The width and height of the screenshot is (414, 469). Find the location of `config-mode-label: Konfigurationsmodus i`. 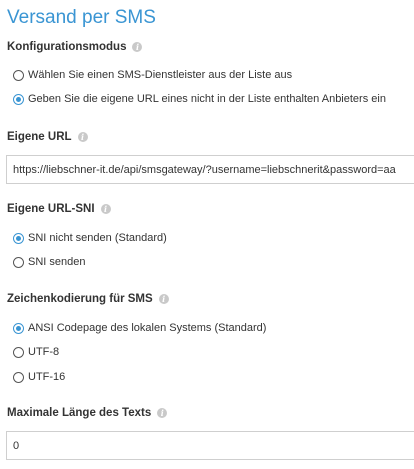

config-mode-label: Konfigurationsmodus i is located at coordinates (75, 47).